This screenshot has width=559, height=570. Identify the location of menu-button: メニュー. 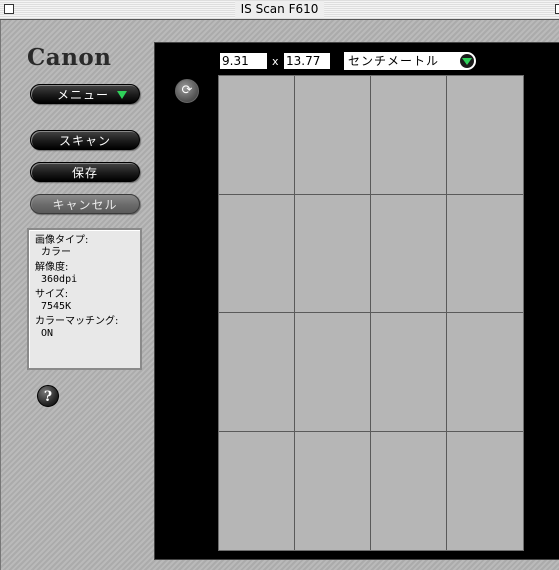
(85, 94).